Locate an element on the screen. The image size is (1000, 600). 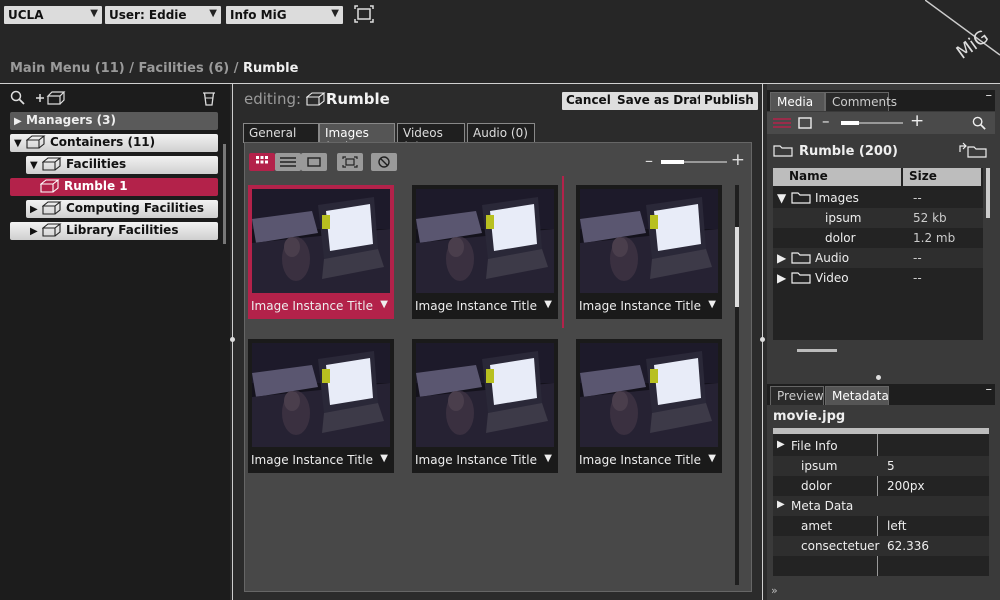
breadcrumb-facilities: Facilities (6) is located at coordinates (184, 68).